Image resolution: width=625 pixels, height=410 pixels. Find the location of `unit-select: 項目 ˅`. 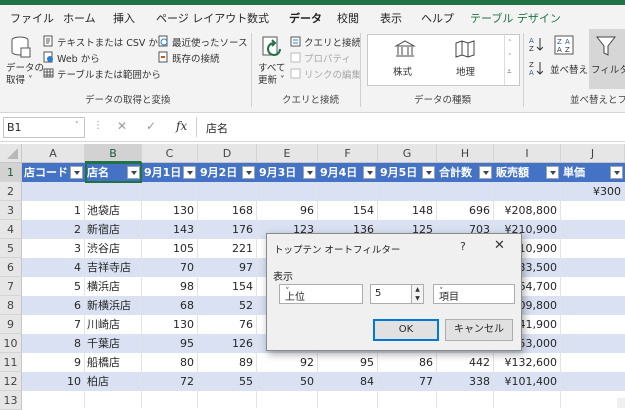

unit-select: 項目 ˅ is located at coordinates (474, 294).